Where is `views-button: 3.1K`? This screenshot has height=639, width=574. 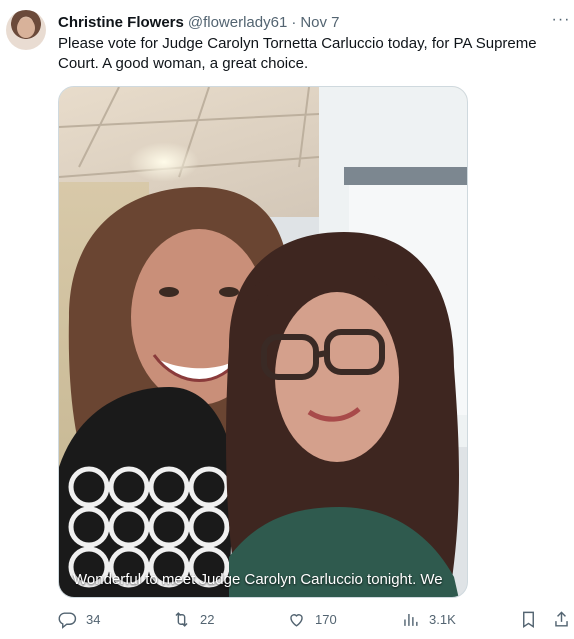
views-button: 3.1K is located at coordinates (428, 619).